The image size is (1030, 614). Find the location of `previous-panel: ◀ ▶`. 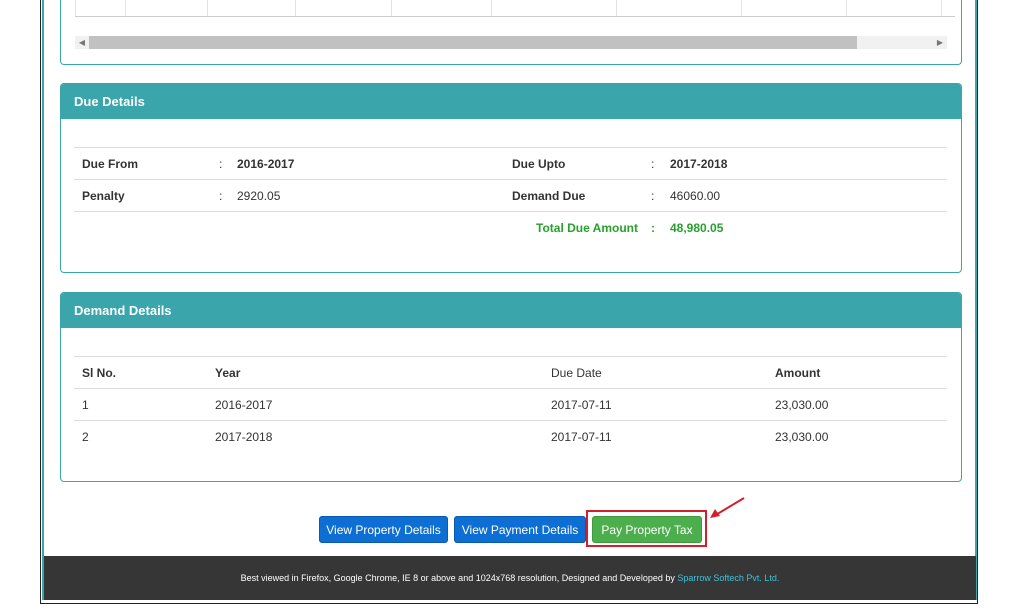

previous-panel: ◀ ▶ is located at coordinates (511, 32).